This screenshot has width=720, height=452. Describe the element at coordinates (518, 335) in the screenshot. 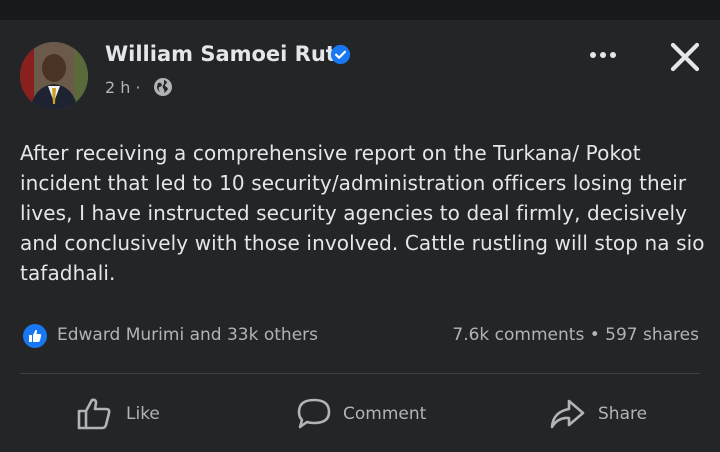

I see `comments-count: 7.6k comments` at that location.